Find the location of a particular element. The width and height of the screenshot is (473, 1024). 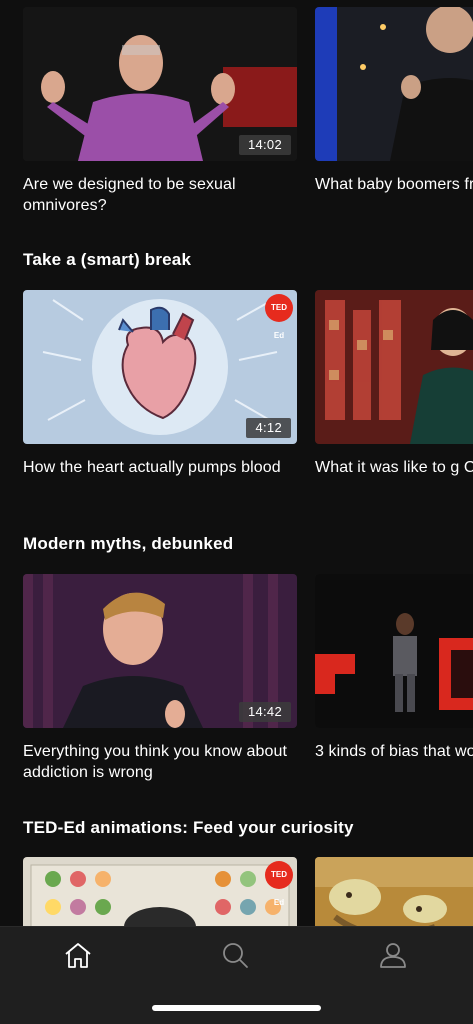

tab-profile is located at coordinates (393, 955).